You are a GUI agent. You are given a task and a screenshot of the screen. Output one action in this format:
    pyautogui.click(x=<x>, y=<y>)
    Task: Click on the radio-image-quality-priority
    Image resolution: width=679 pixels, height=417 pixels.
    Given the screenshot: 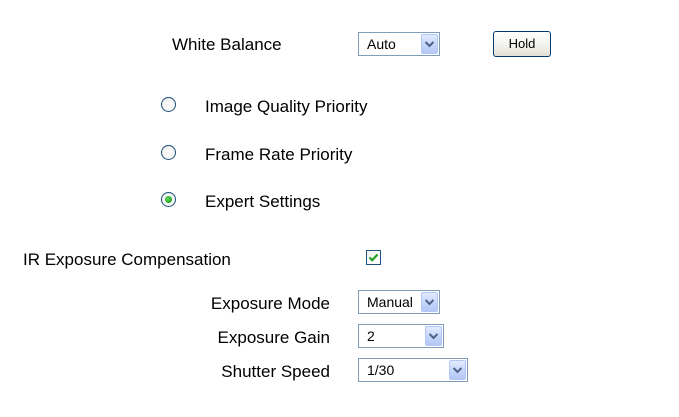 What is the action you would take?
    pyautogui.click(x=168, y=104)
    